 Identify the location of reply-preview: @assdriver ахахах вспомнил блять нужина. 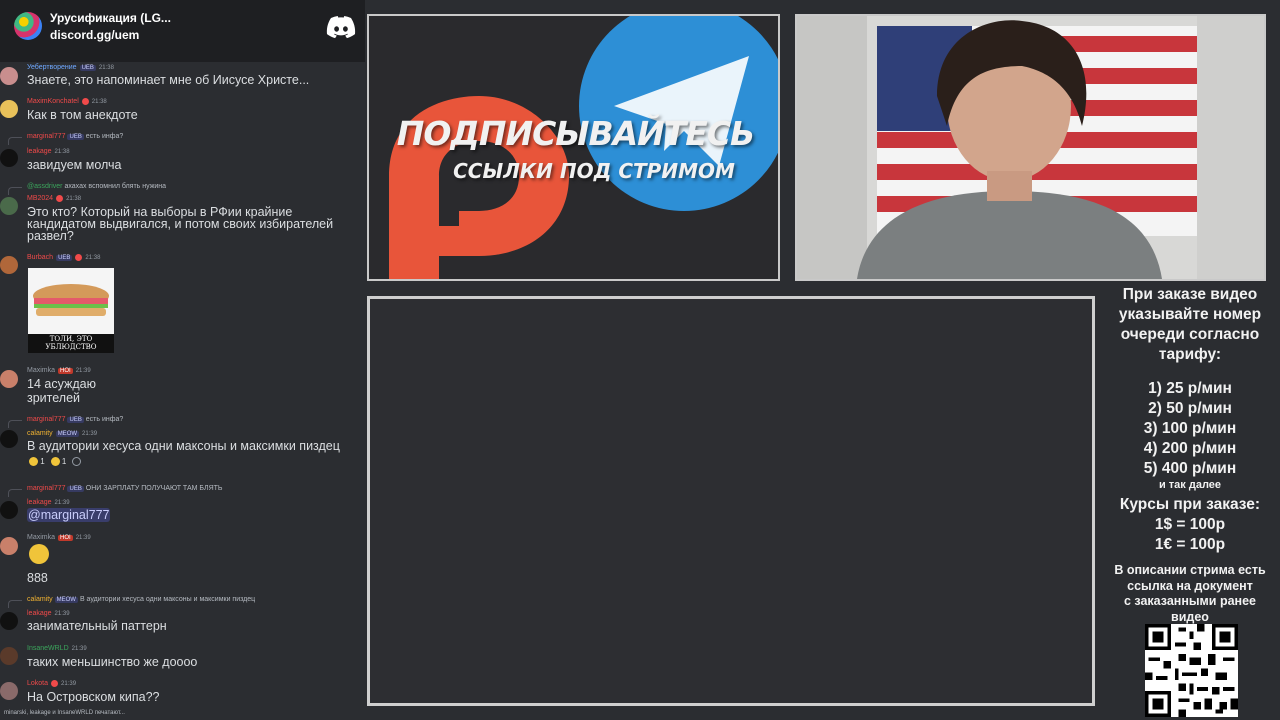
(96, 186).